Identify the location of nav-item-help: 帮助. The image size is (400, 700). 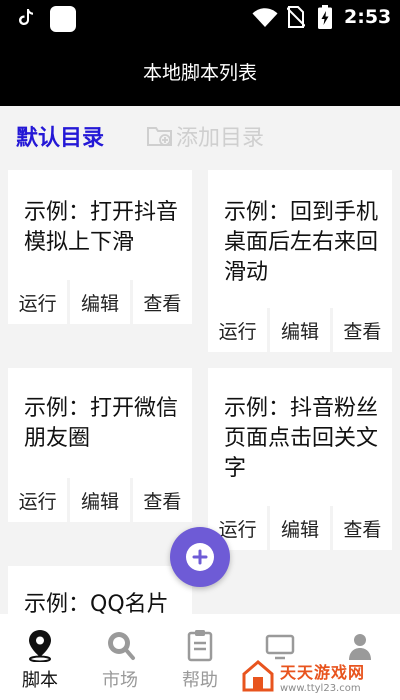
(200, 657).